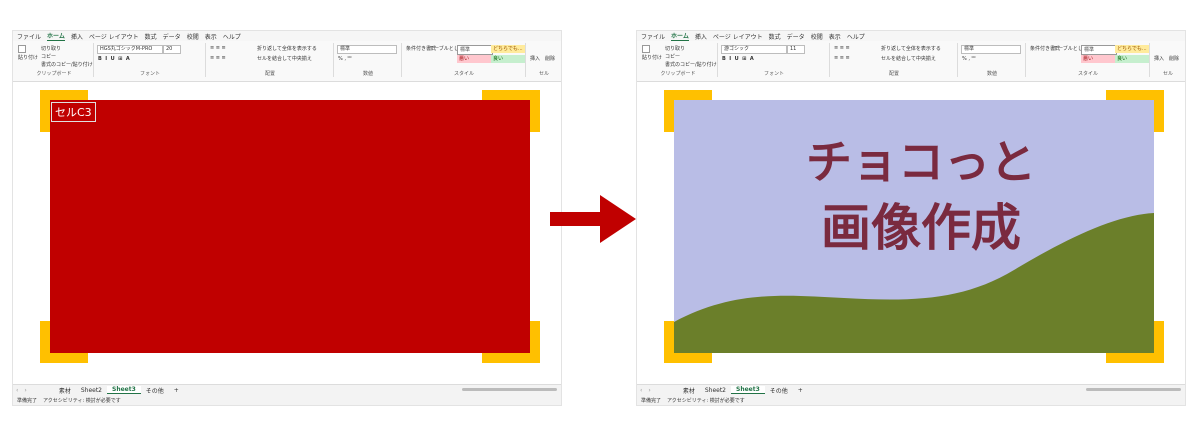  What do you see at coordinates (475, 50) in the screenshot?
I see `style-normal: 標準` at bounding box center [475, 50].